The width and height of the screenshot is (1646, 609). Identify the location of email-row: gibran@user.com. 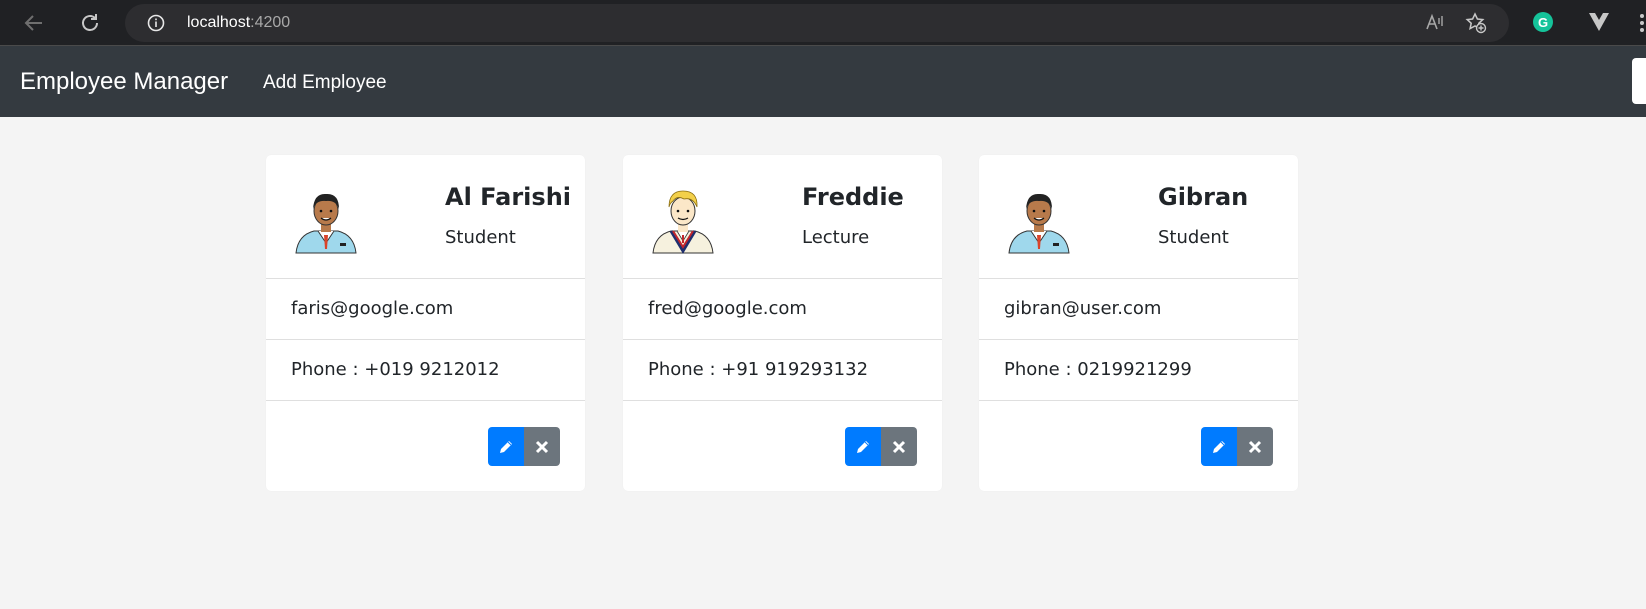
(1138, 309).